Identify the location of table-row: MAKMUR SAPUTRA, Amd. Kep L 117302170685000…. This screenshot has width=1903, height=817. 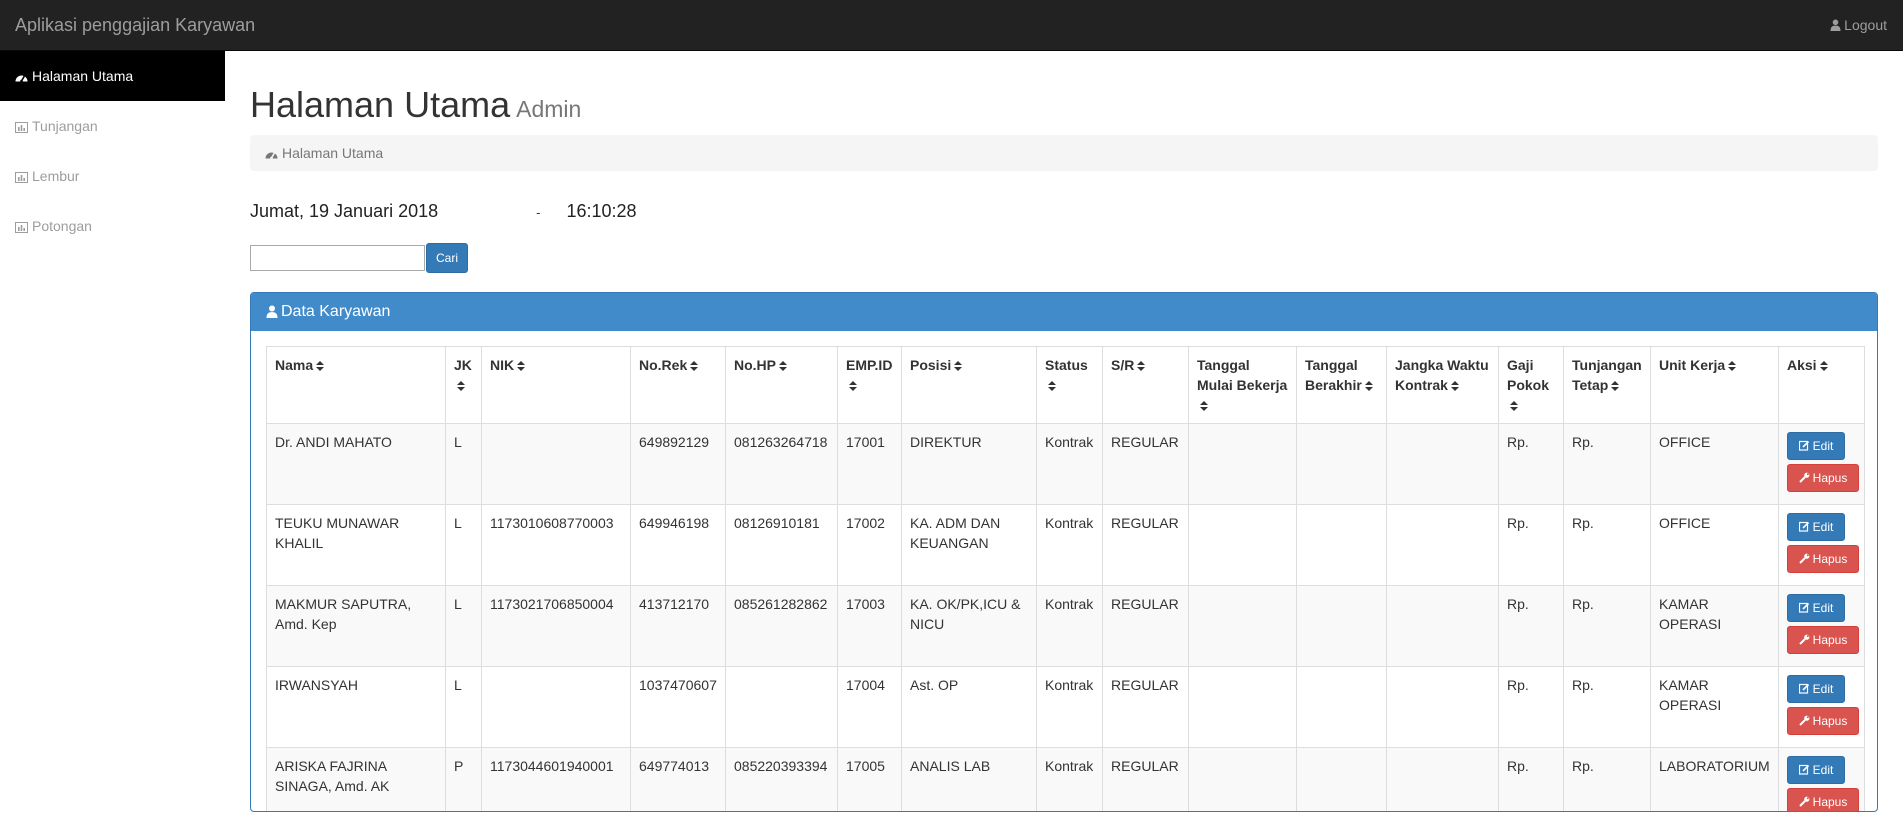
(1065, 626).